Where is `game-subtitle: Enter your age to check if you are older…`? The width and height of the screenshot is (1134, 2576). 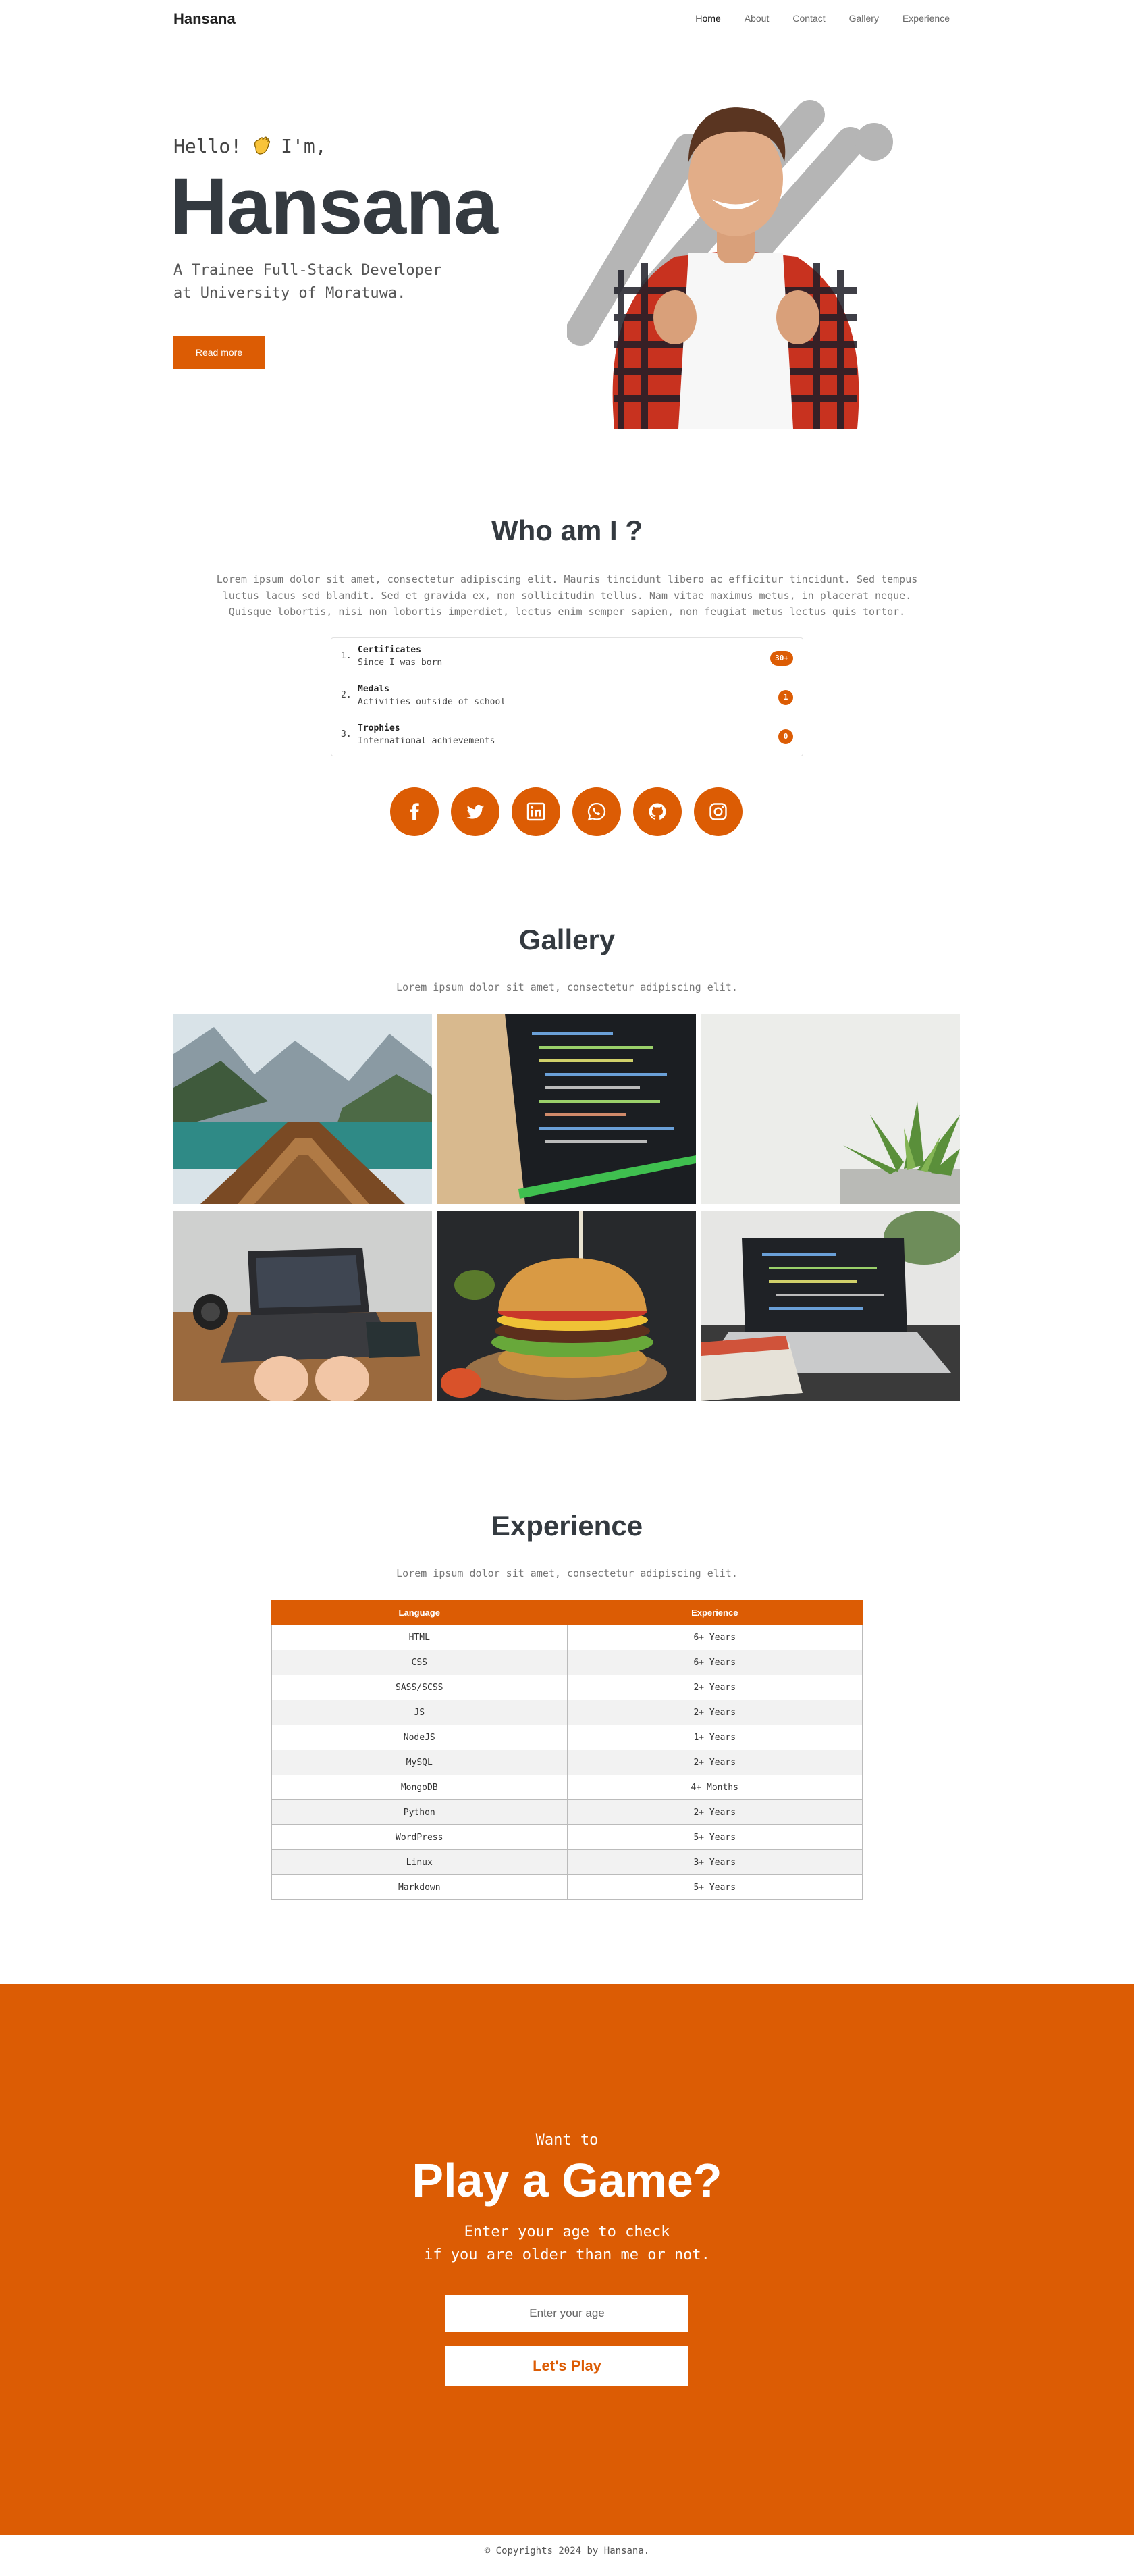
game-subtitle: Enter your age to check if you are older… is located at coordinates (567, 2244).